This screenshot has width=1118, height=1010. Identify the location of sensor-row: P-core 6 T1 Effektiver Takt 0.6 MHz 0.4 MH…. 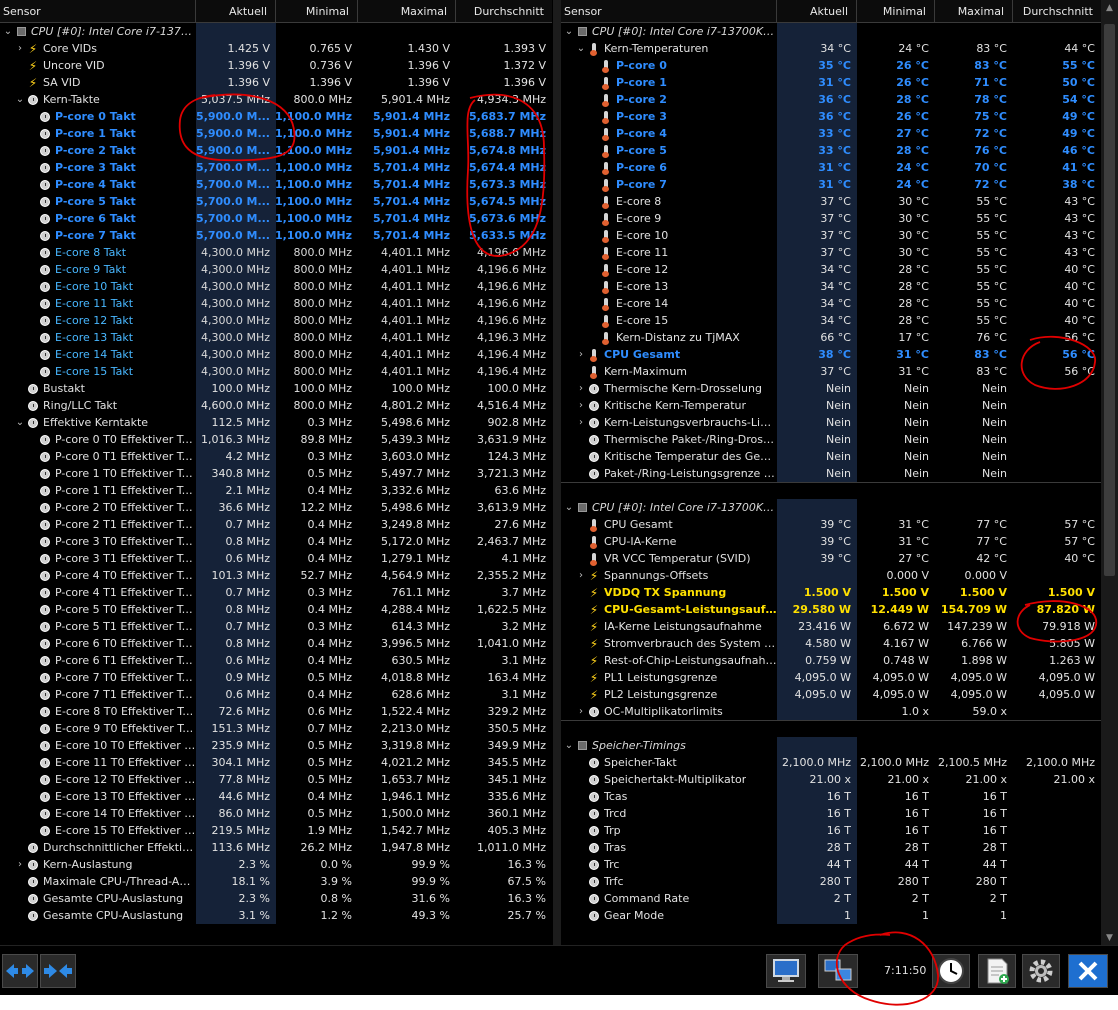
(276, 660).